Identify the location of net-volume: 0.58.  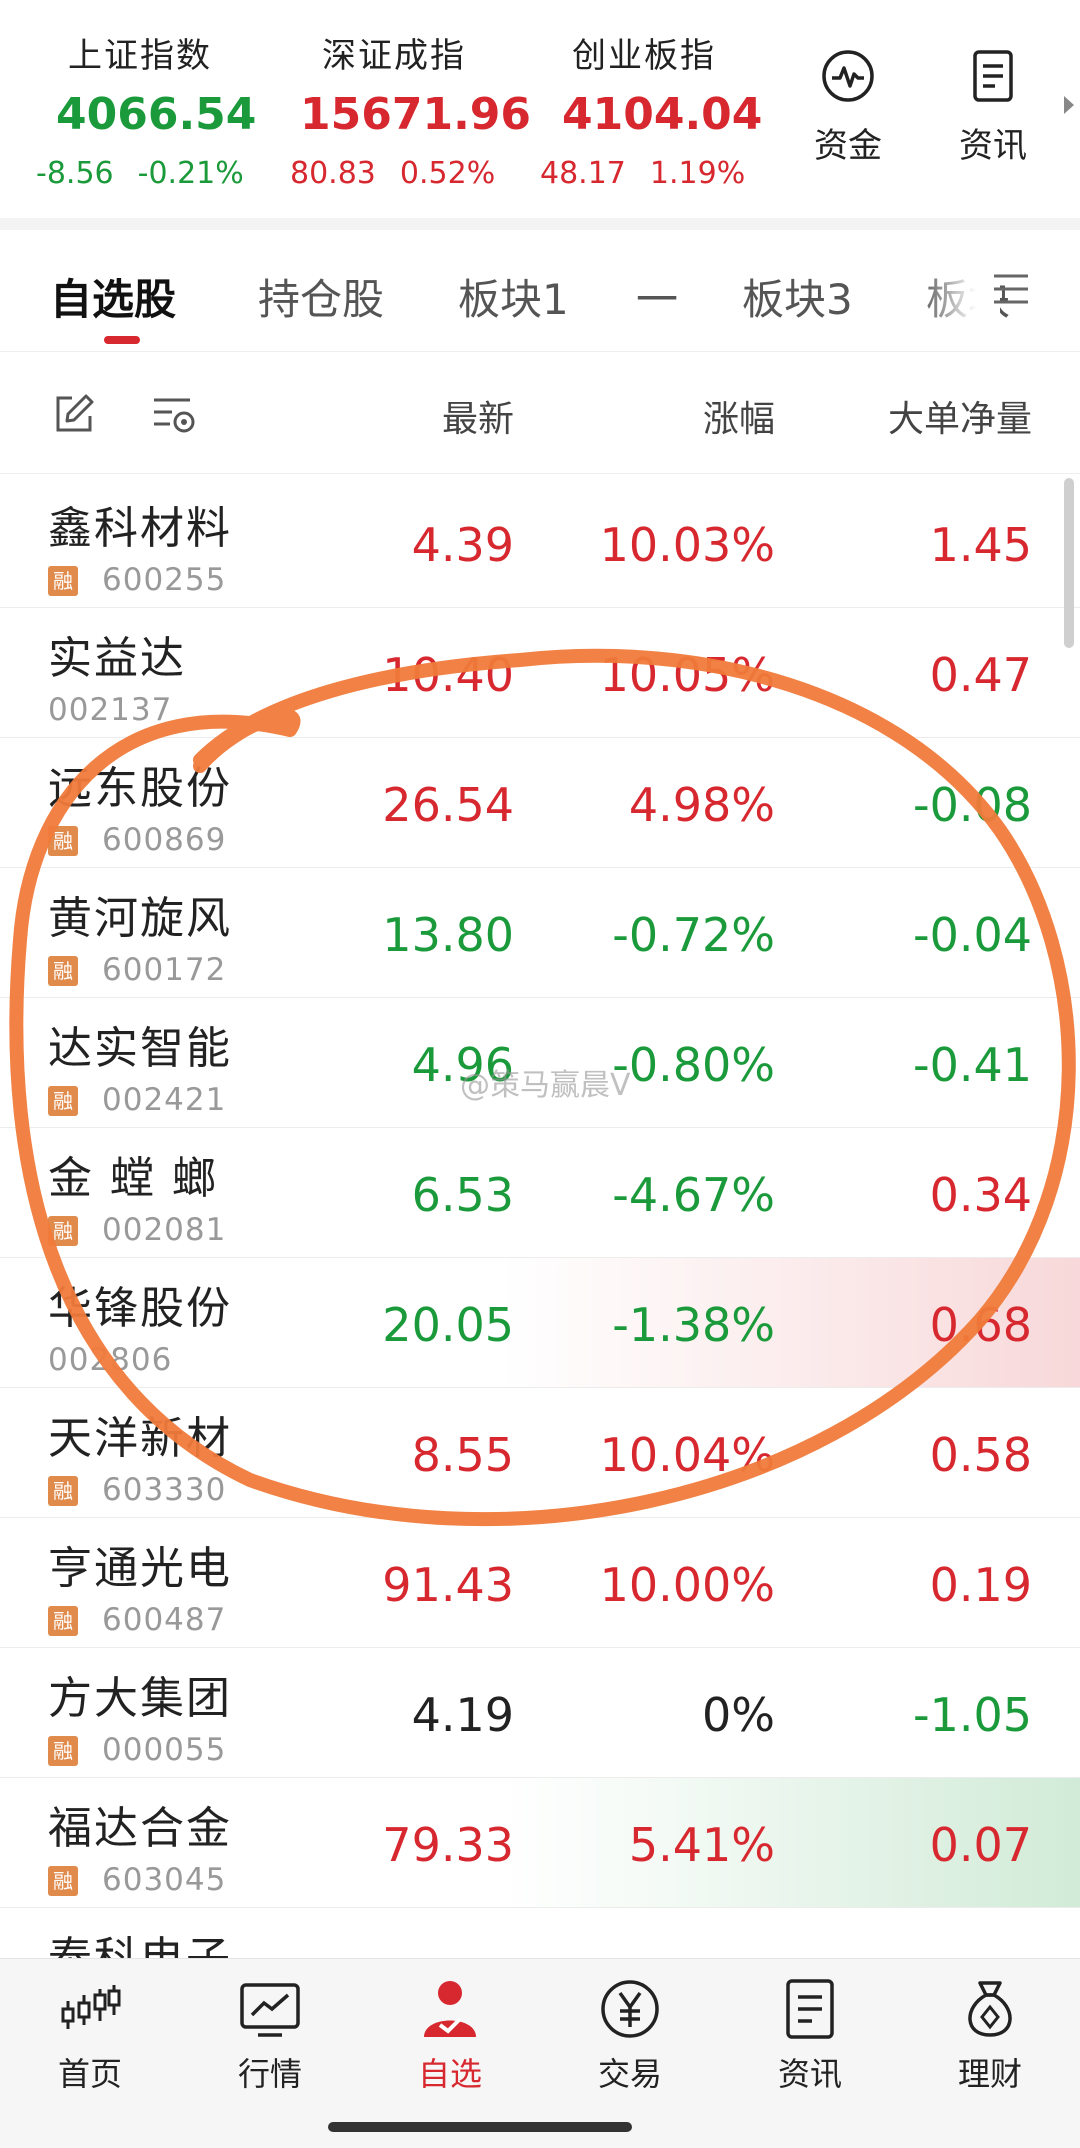
(980, 1455).